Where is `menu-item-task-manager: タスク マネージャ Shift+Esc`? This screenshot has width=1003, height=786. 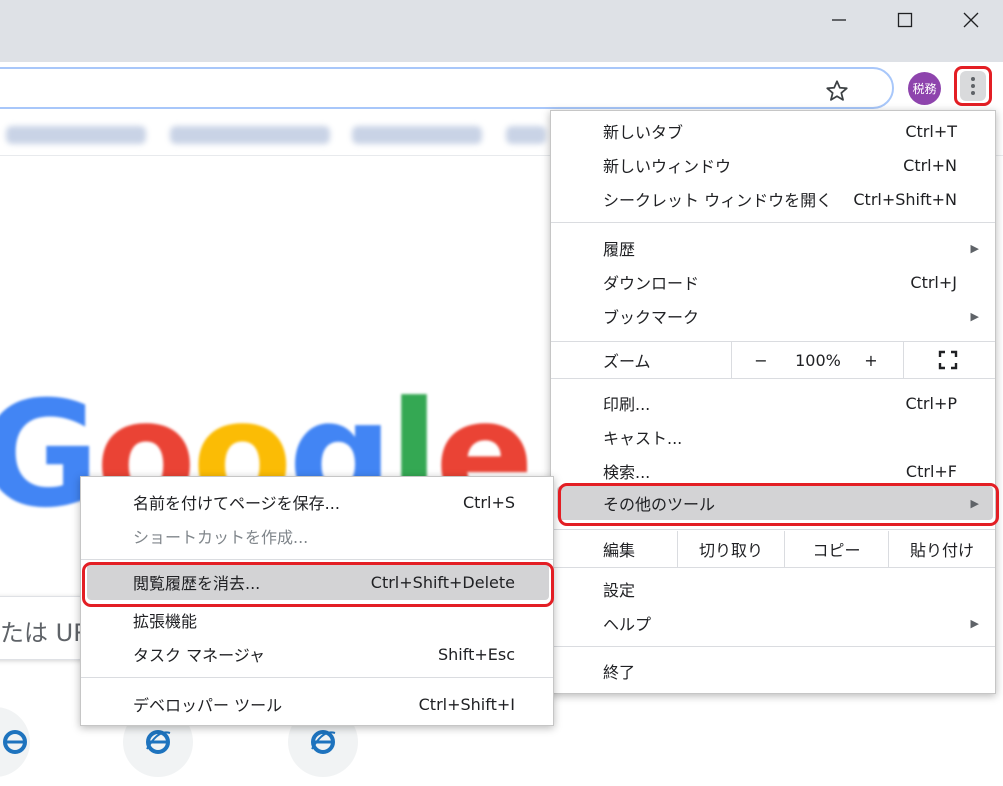
menu-item-task-manager: タスク マネージャ Shift+Esc is located at coordinates (317, 654).